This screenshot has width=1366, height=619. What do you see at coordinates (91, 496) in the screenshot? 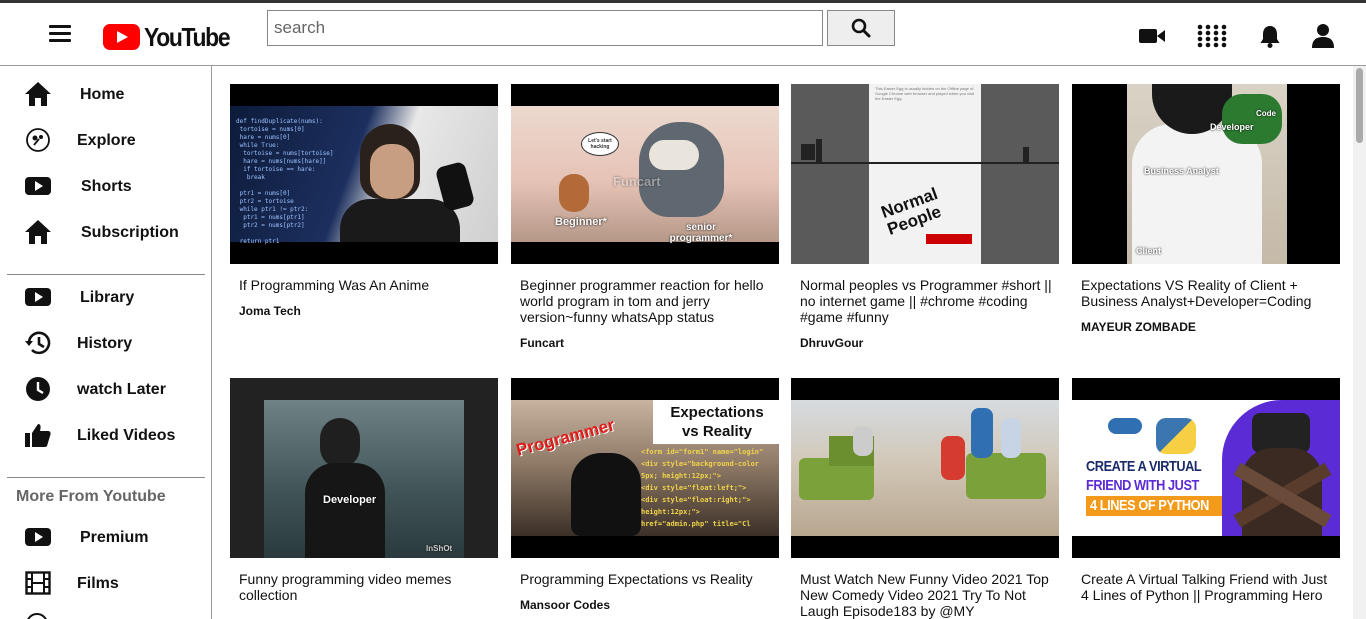
I see `more-from-youtube-heading: More From Youtube` at bounding box center [91, 496].